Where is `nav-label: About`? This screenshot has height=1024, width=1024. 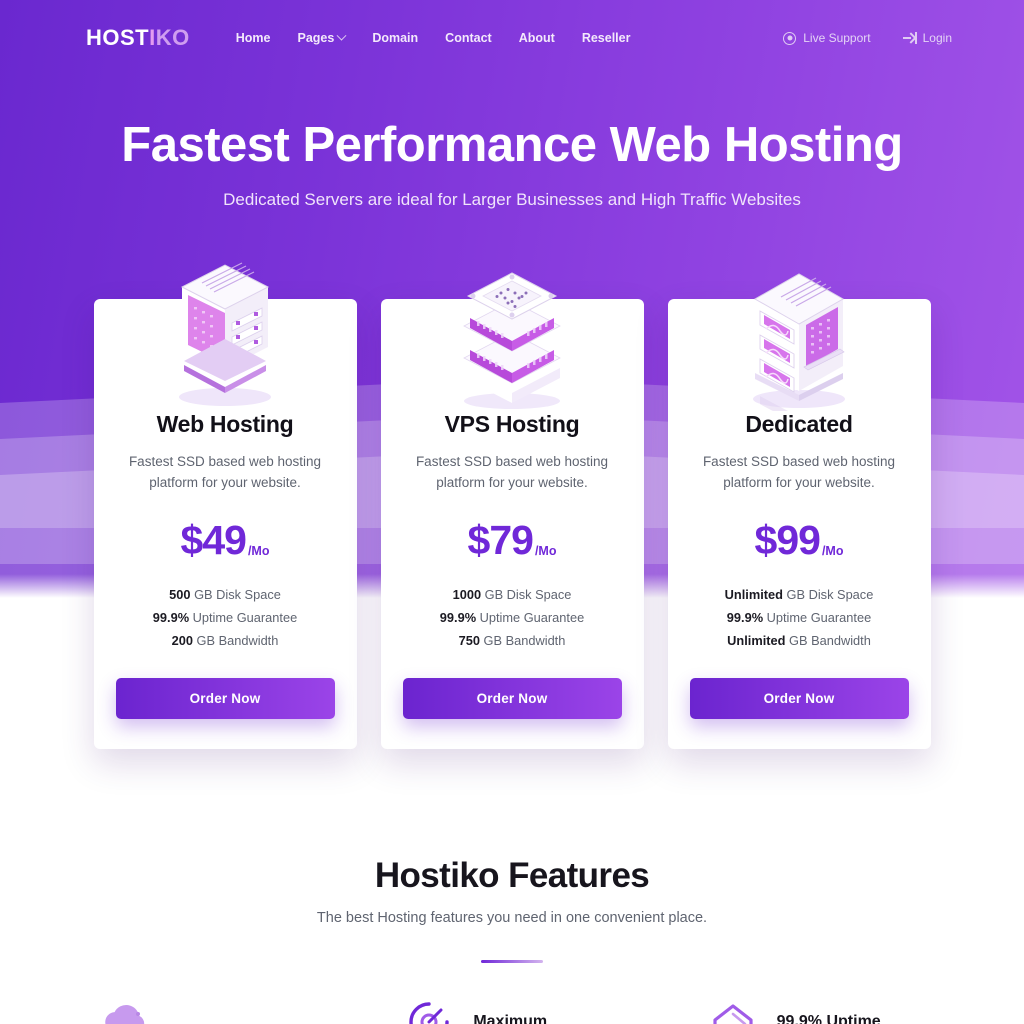 nav-label: About is located at coordinates (536, 38).